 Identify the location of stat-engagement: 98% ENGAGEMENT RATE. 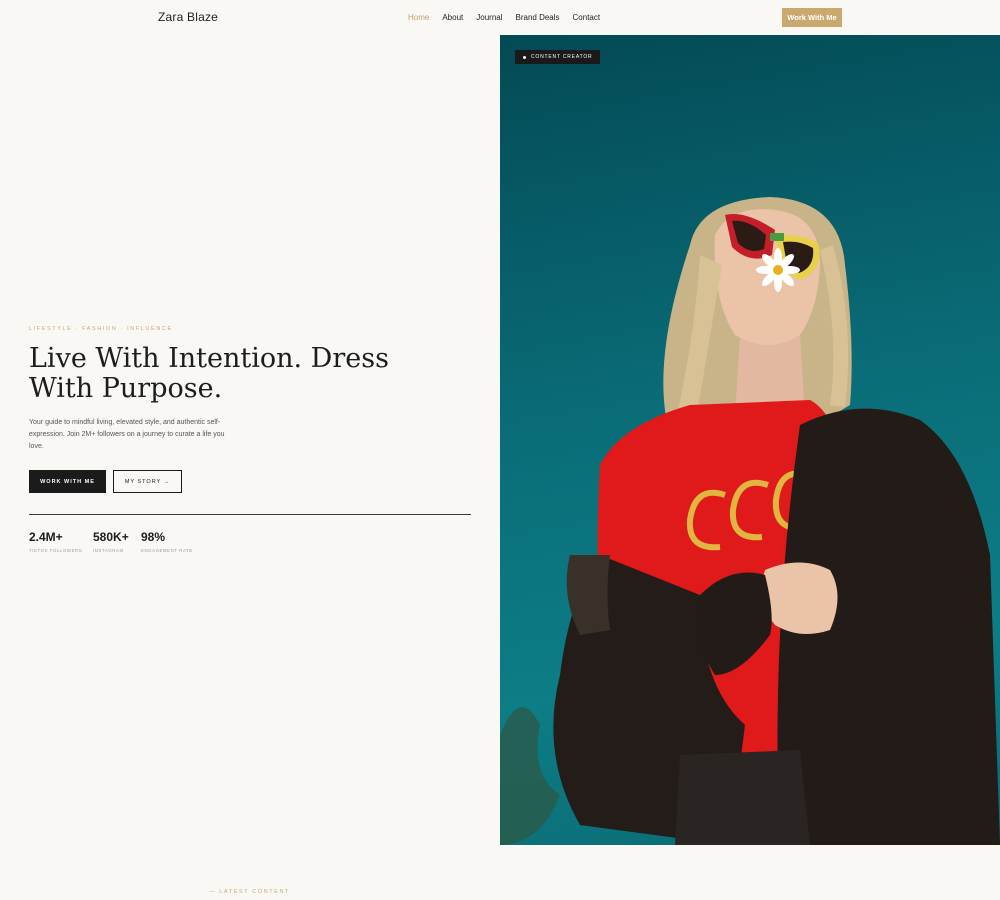
(167, 541).